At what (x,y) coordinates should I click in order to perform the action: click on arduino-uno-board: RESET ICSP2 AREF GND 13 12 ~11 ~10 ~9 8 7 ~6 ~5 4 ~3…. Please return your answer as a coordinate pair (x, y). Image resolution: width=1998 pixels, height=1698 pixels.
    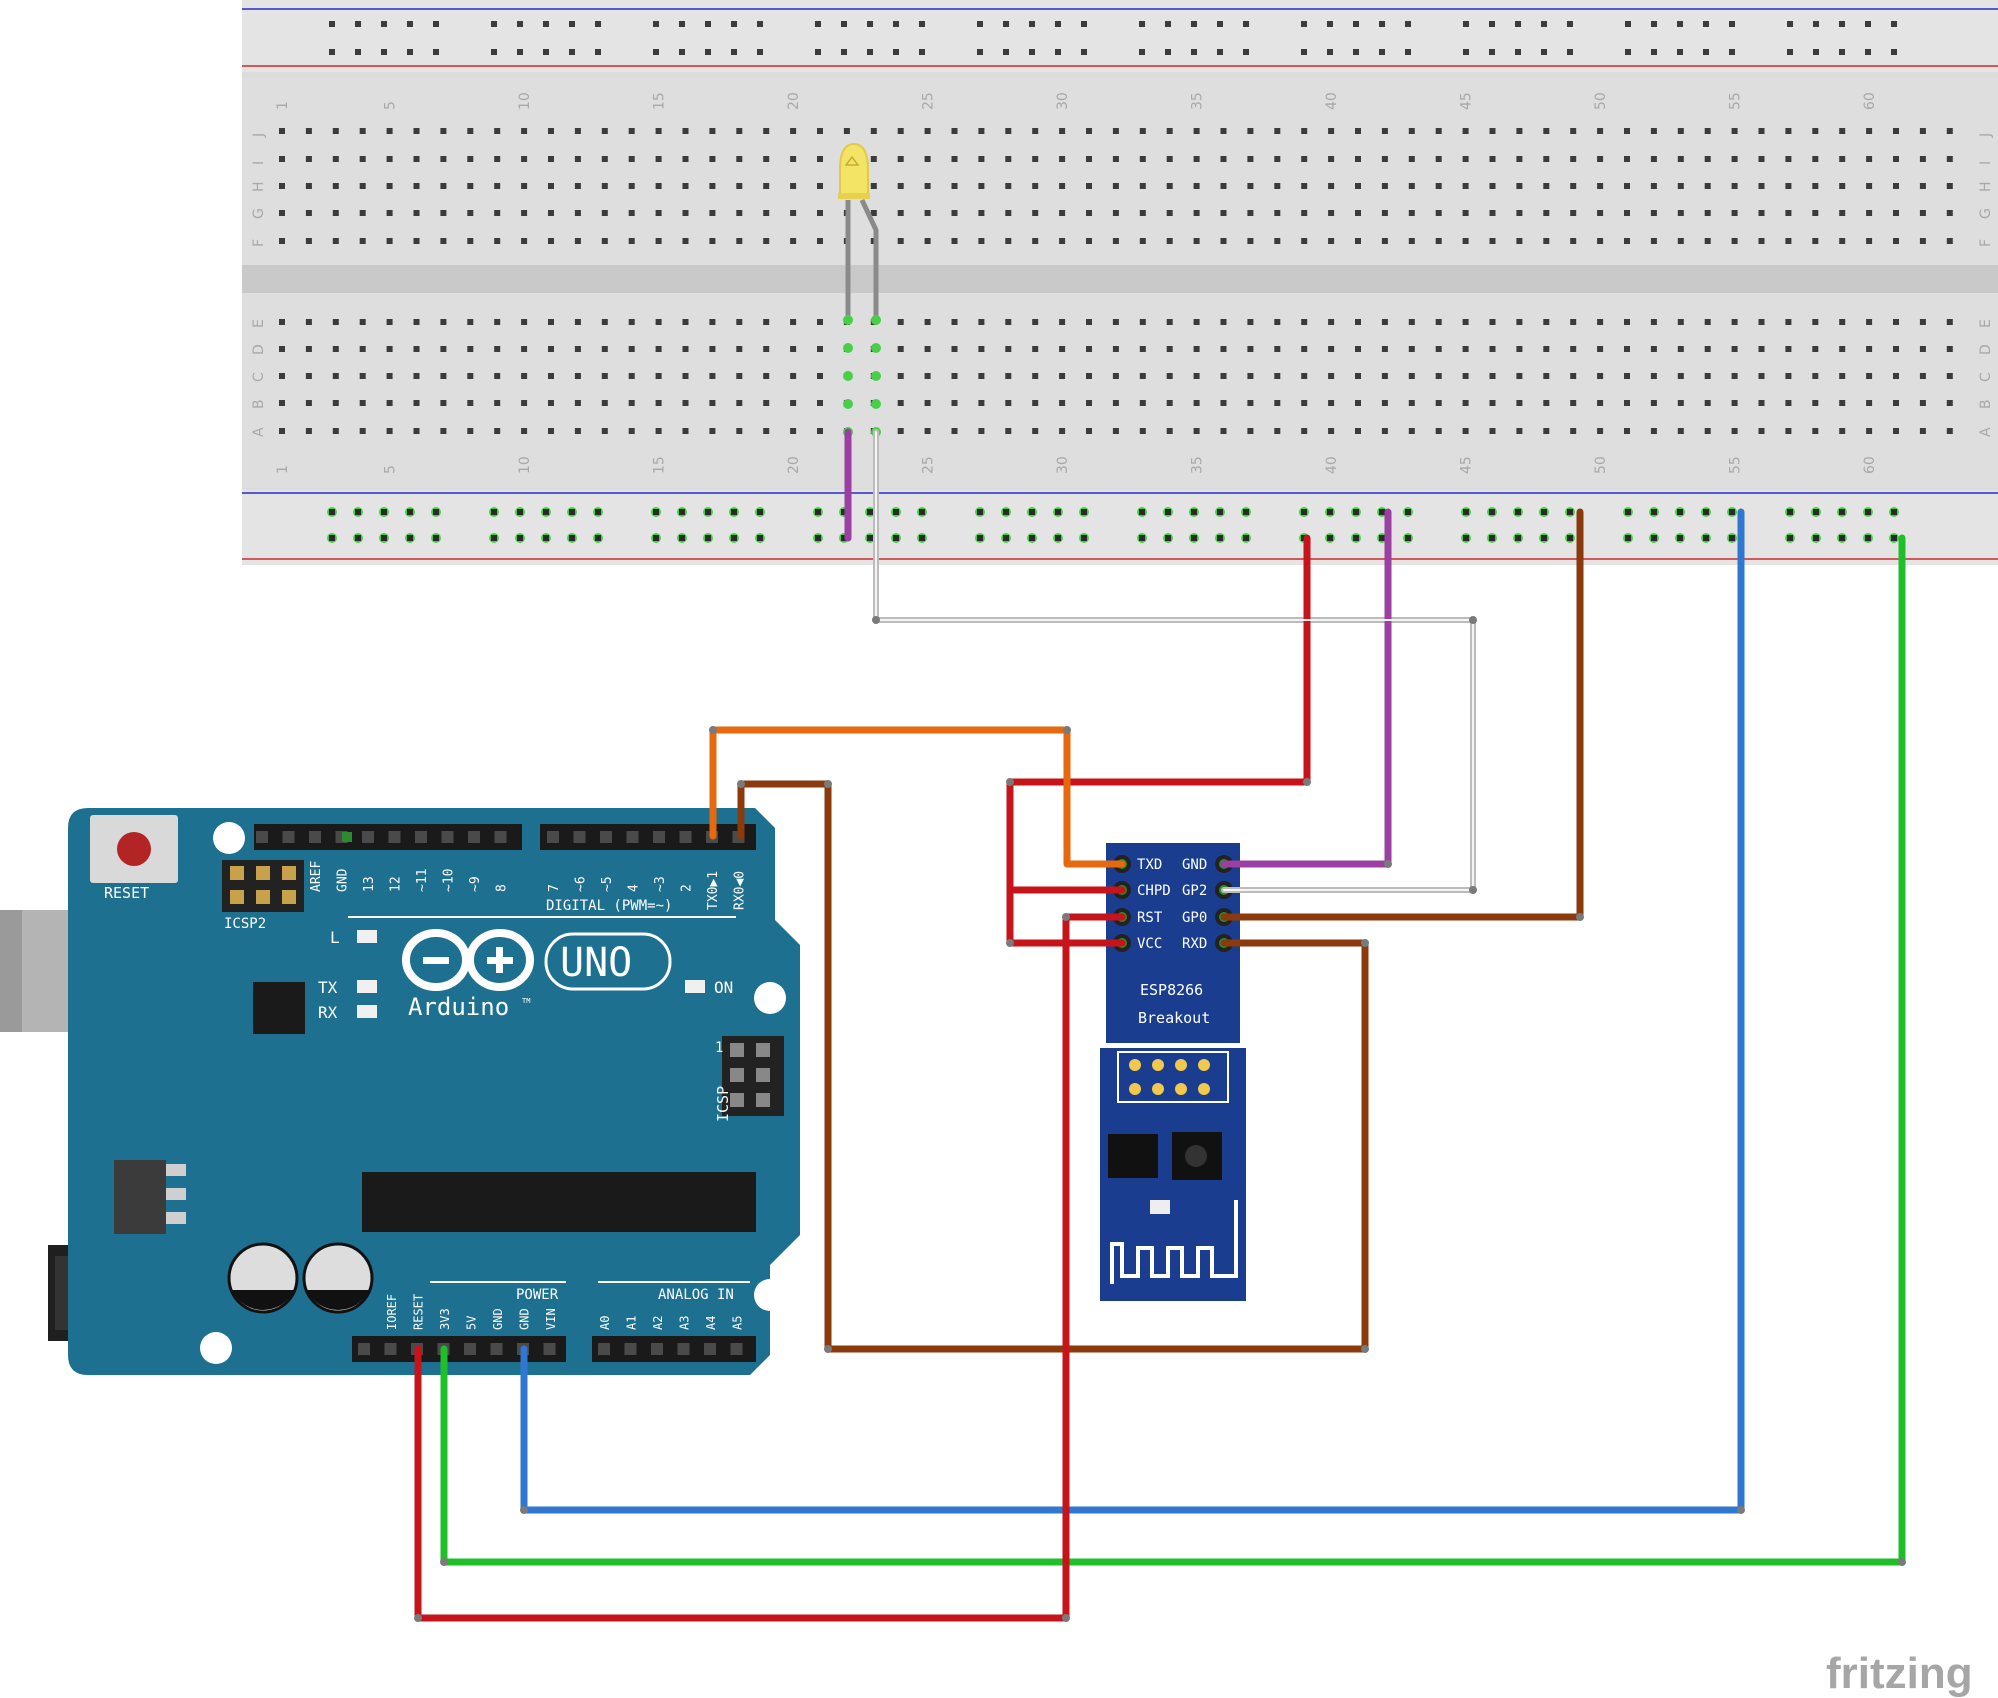
    Looking at the image, I should click on (400, 1091).